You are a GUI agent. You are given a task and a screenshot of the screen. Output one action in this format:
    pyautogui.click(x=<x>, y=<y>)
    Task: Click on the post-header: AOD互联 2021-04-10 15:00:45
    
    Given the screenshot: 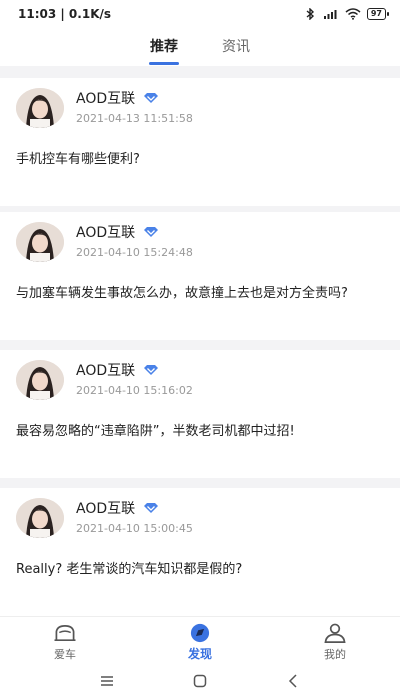 What is the action you would take?
    pyautogui.click(x=104, y=518)
    